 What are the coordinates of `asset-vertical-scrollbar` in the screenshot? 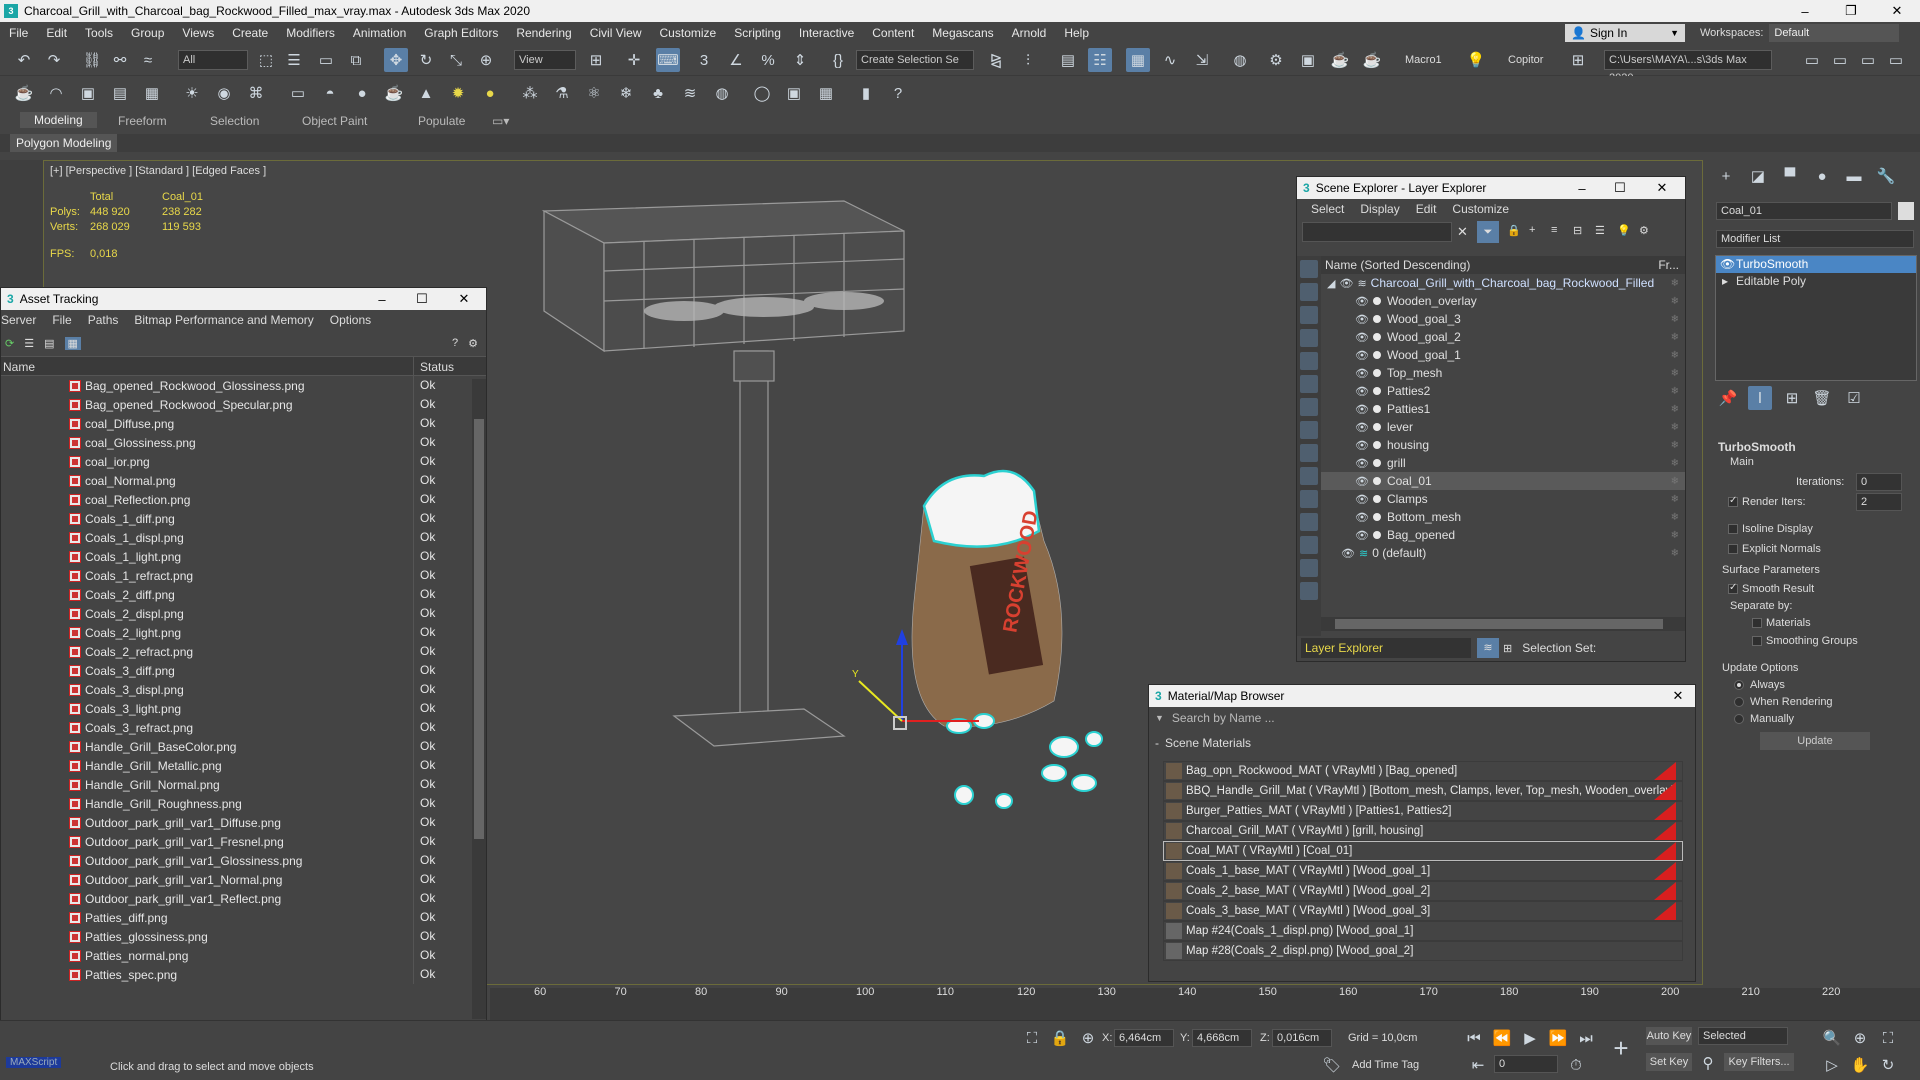 It's located at (479, 699).